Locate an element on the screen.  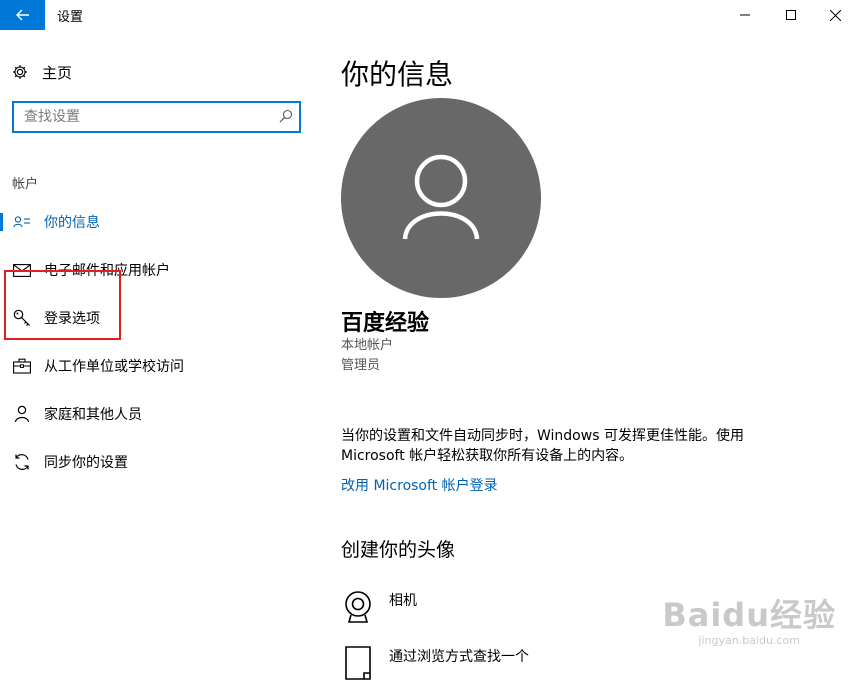
home-nav-item: 主页 is located at coordinates (42, 72).